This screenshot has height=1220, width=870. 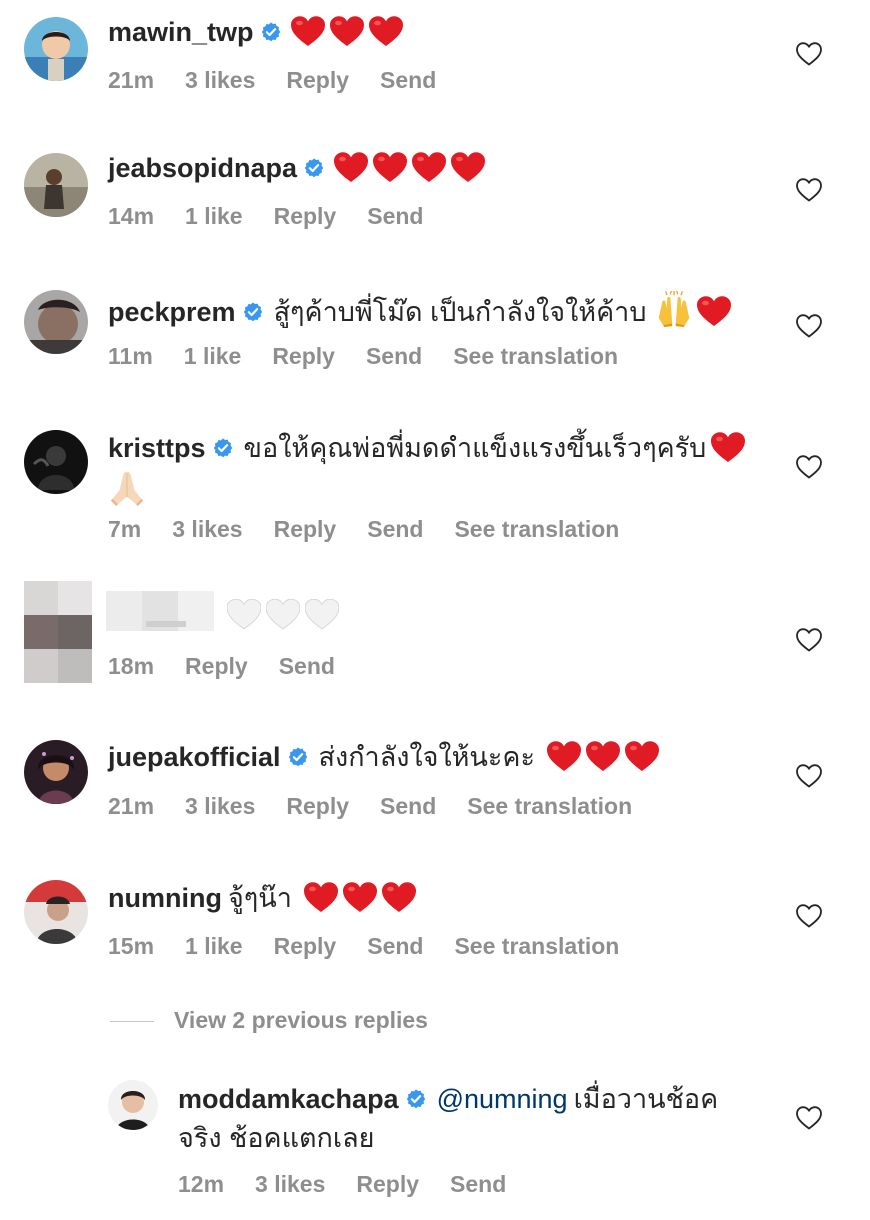 I want to click on comment-meta: 7m 3 likes Reply Send See translation, so click(x=379, y=529).